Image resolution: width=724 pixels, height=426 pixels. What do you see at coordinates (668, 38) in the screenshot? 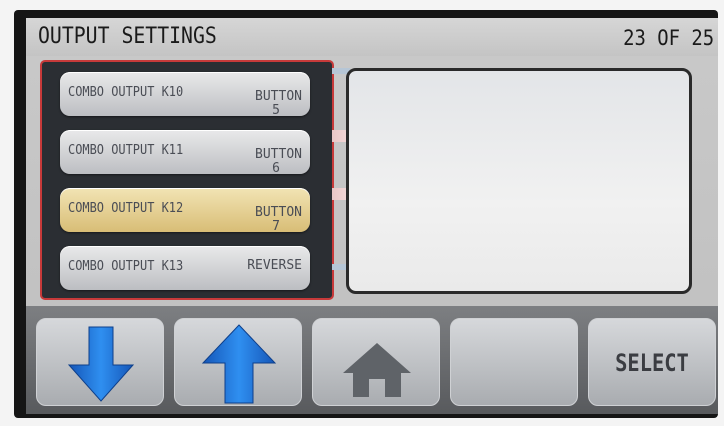
I see `page-indicator: 23 OF 25` at bounding box center [668, 38].